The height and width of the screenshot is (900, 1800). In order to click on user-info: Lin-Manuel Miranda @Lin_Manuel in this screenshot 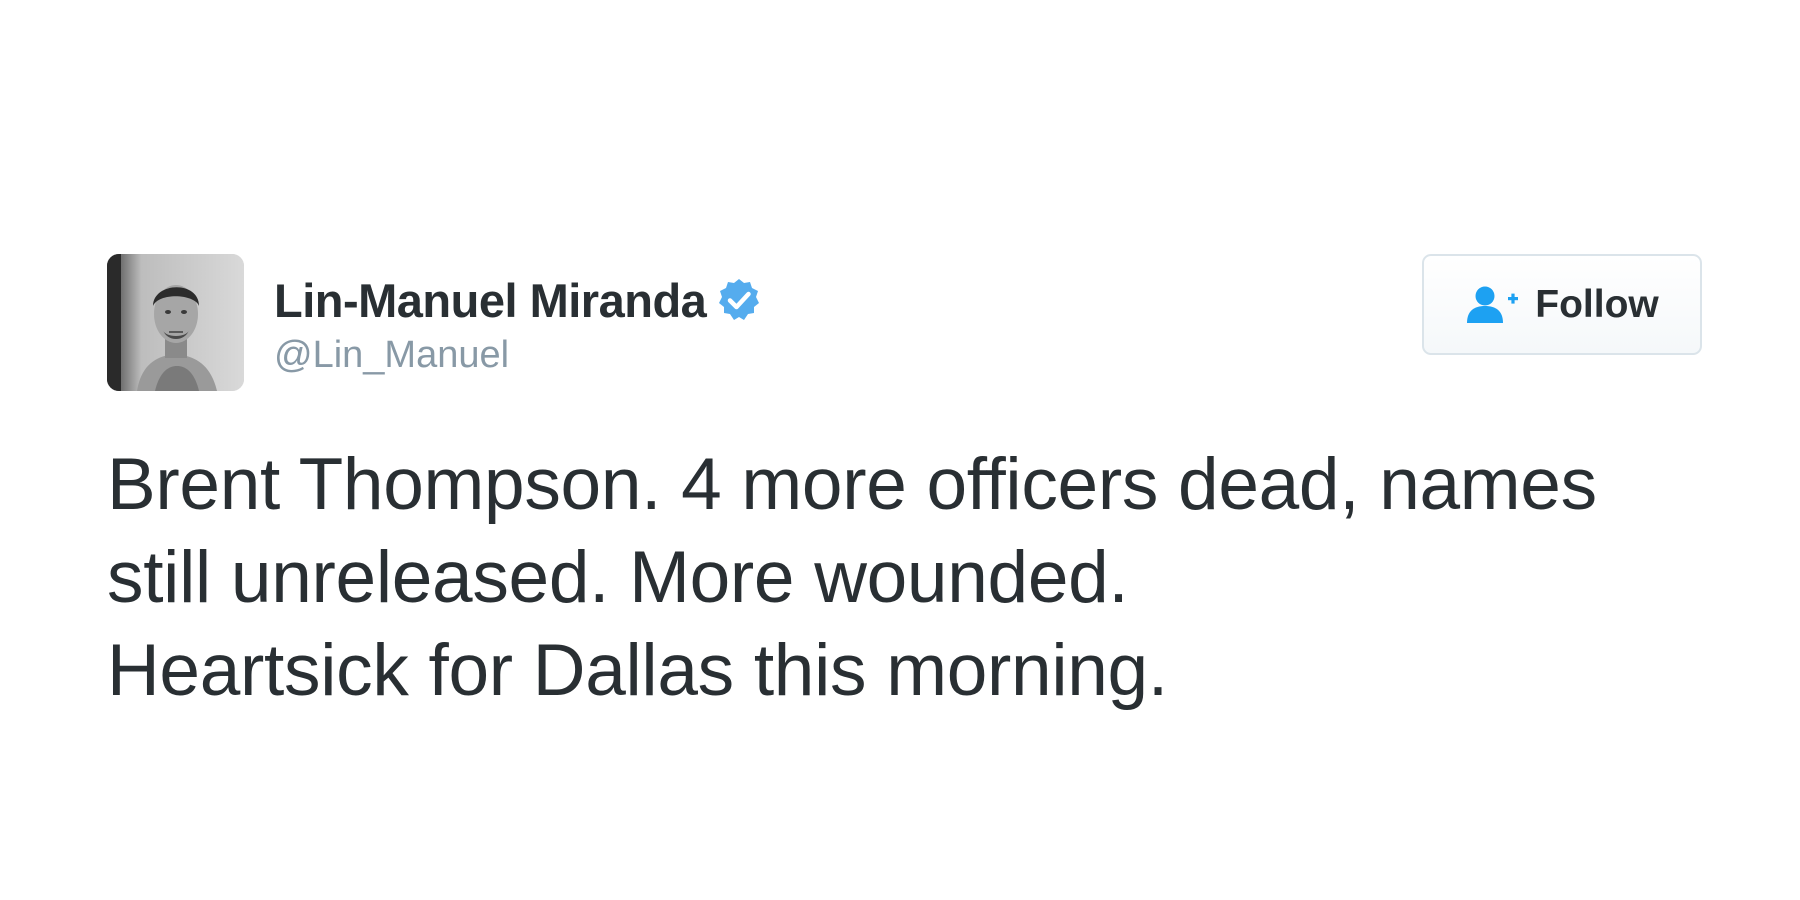, I will do `click(518, 324)`.